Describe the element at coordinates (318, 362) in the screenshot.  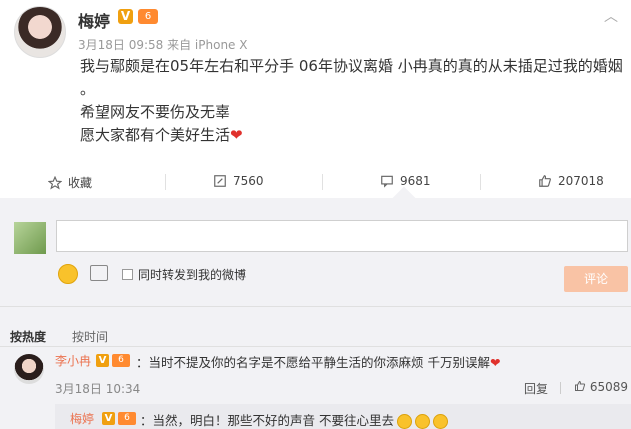
I see `comment-text: ：当时不提及你的名字是不愿给平静生活的你添麻烦 千万别误解❤` at that location.